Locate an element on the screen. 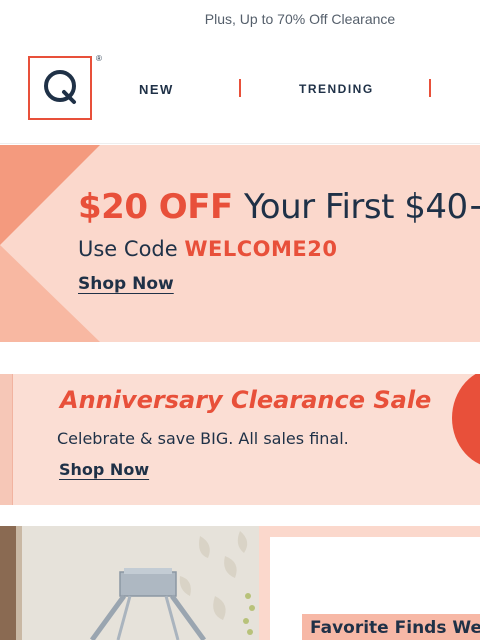  code-prefix: Use Code is located at coordinates (128, 249).